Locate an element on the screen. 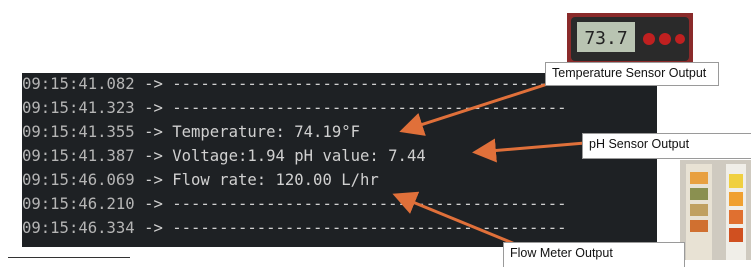 The width and height of the screenshot is (751, 267). flow-callout: Flow Meter Output is located at coordinates (594, 254).